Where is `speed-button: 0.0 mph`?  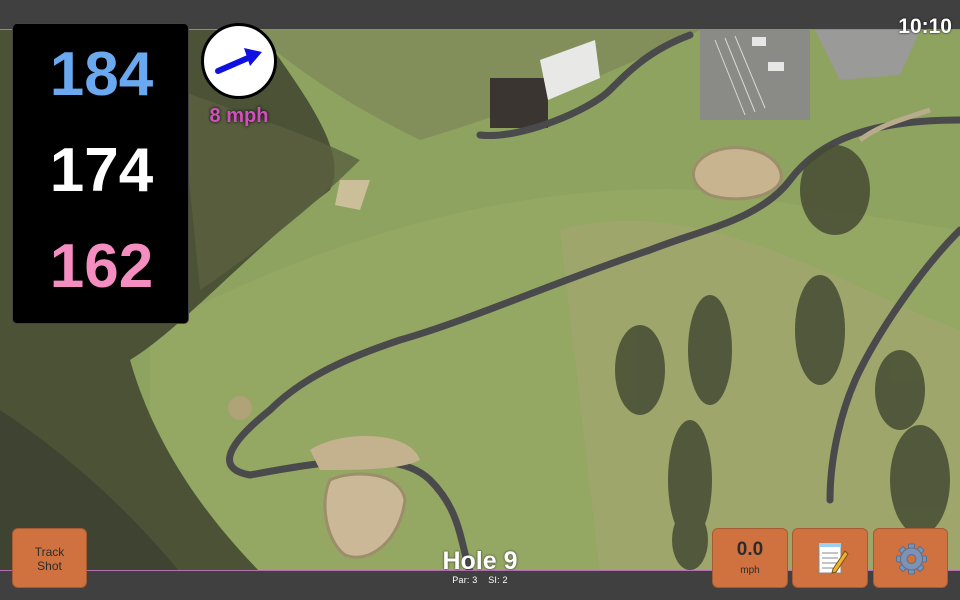 speed-button: 0.0 mph is located at coordinates (750, 558).